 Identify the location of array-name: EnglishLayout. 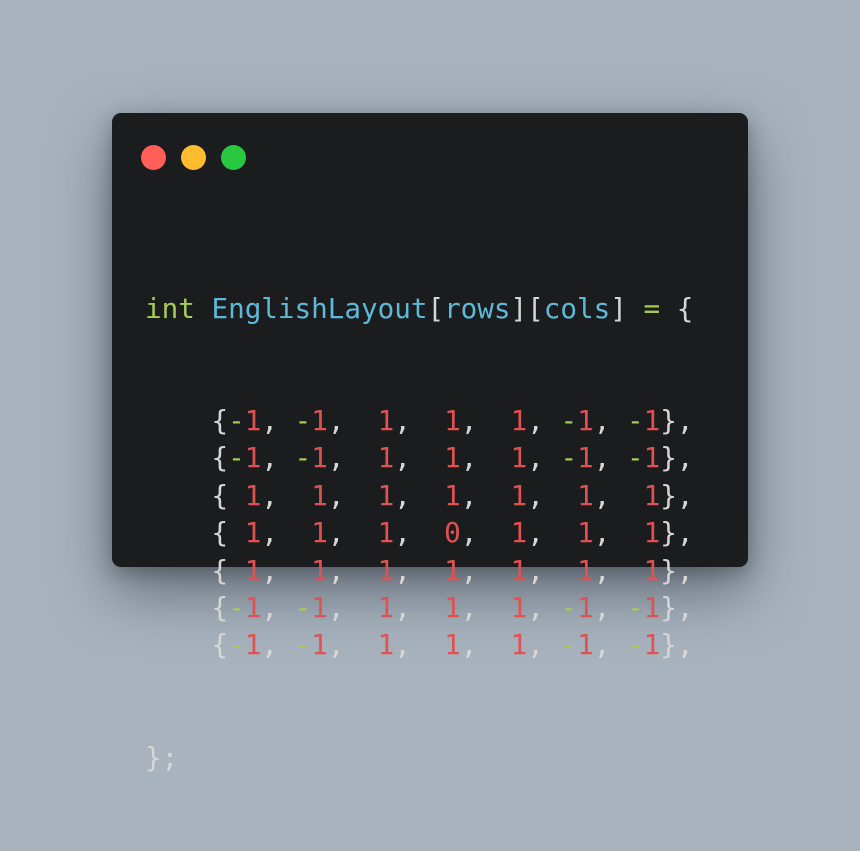
(319, 308).